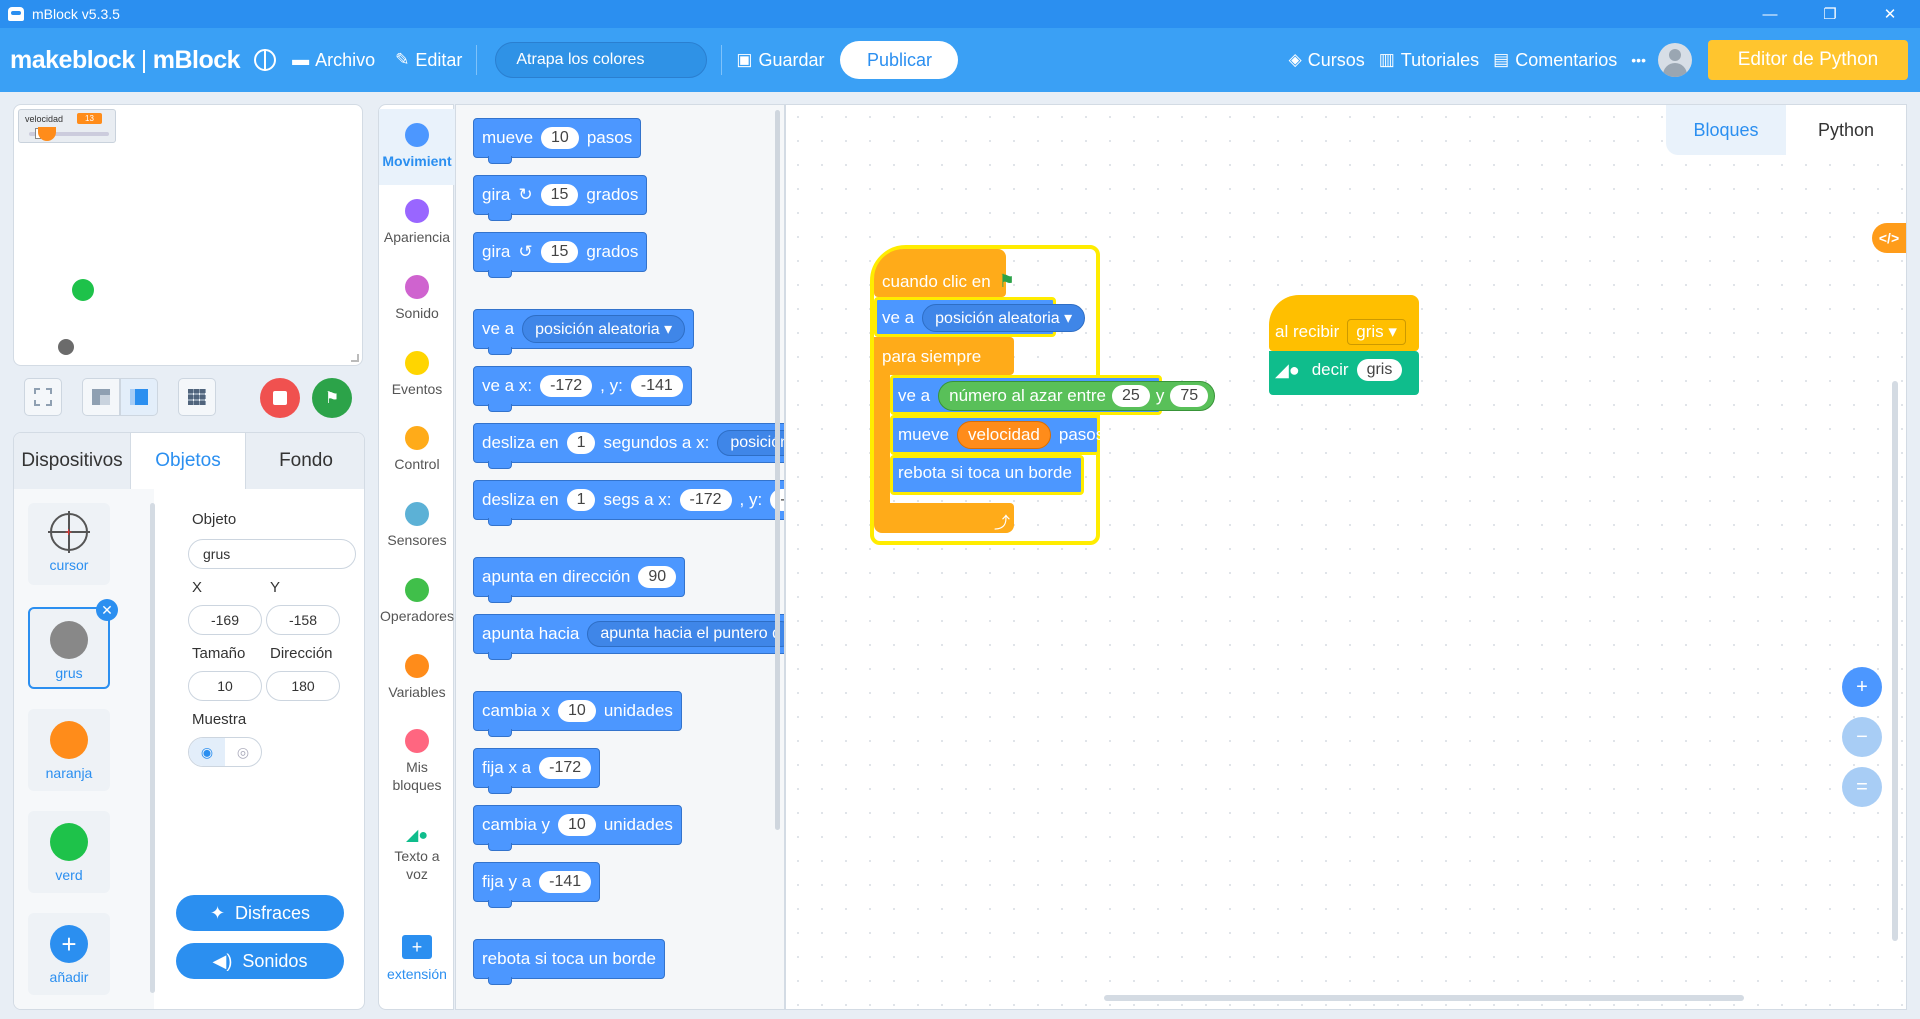 The image size is (1920, 1019). Describe the element at coordinates (152, 748) in the screenshot. I see `sprite-list-scrollbar` at that location.